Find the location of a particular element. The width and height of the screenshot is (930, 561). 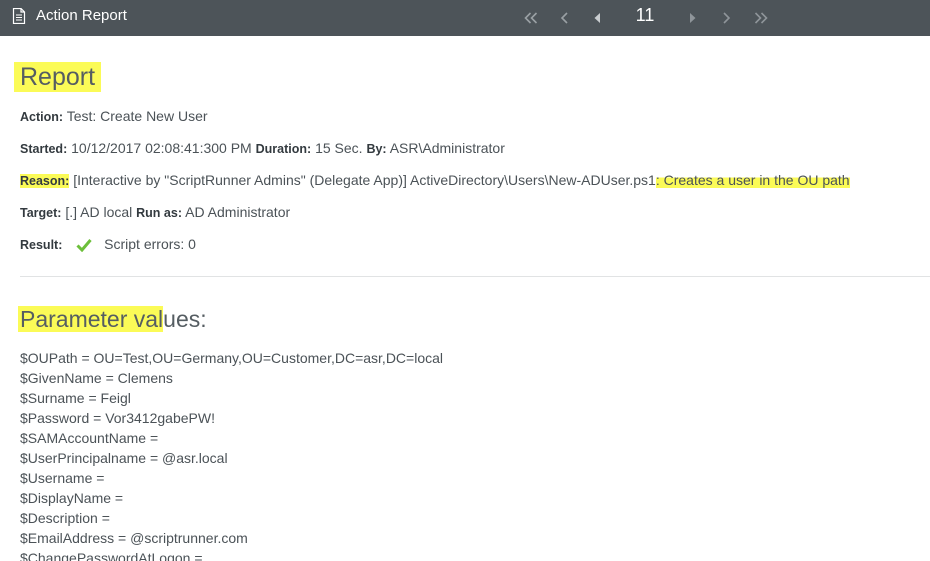

parameter-line: $EmailAddress = @scriptrunner.com is located at coordinates (134, 538).